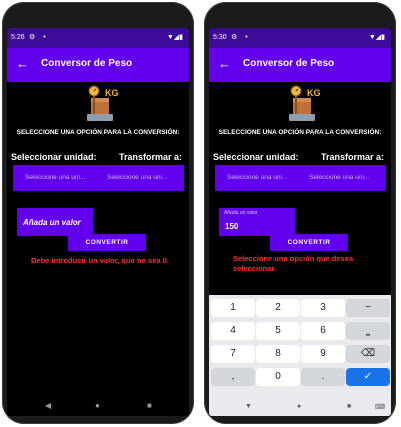 The width and height of the screenshot is (401, 427). I want to click on key-9: 9, so click(323, 354).